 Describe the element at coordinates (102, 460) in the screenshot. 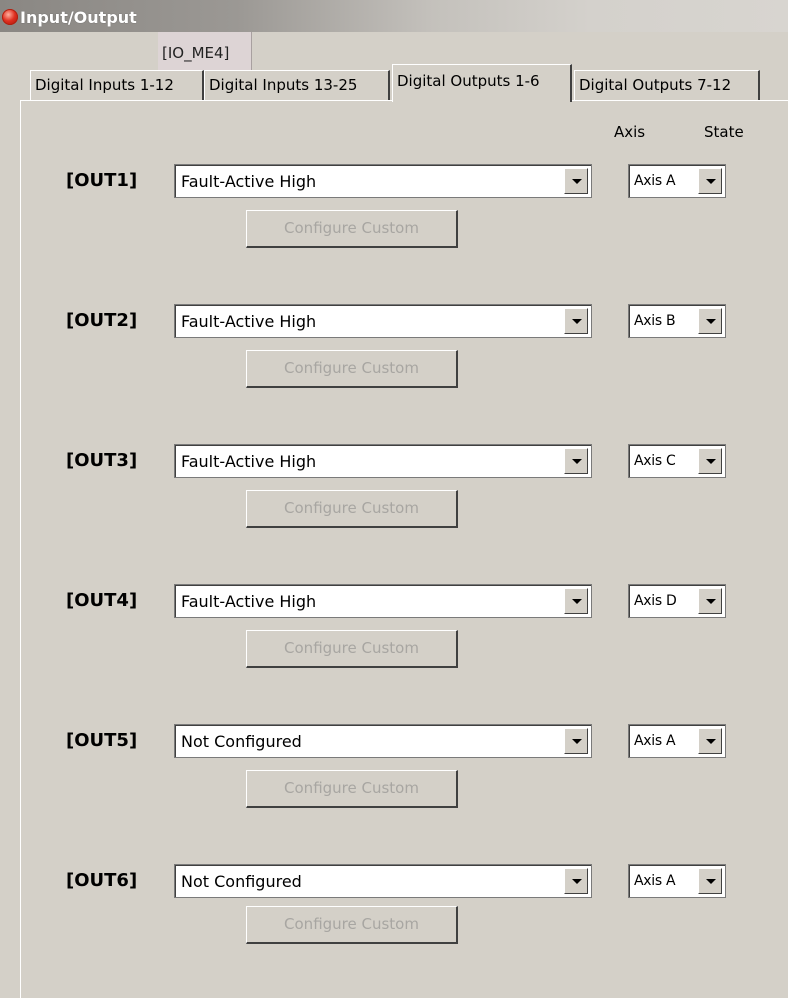

I see `out3-label: [OUT3]` at that location.